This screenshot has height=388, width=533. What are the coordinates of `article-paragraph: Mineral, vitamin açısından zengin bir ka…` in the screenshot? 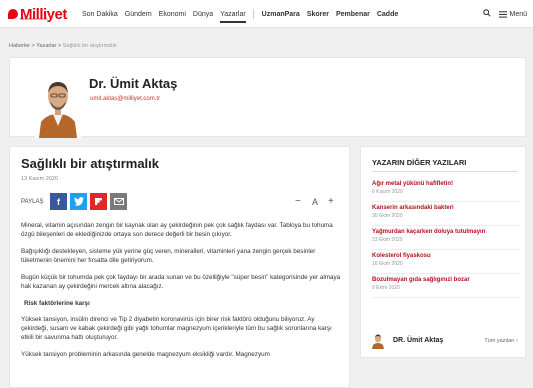 It's located at (177, 230).